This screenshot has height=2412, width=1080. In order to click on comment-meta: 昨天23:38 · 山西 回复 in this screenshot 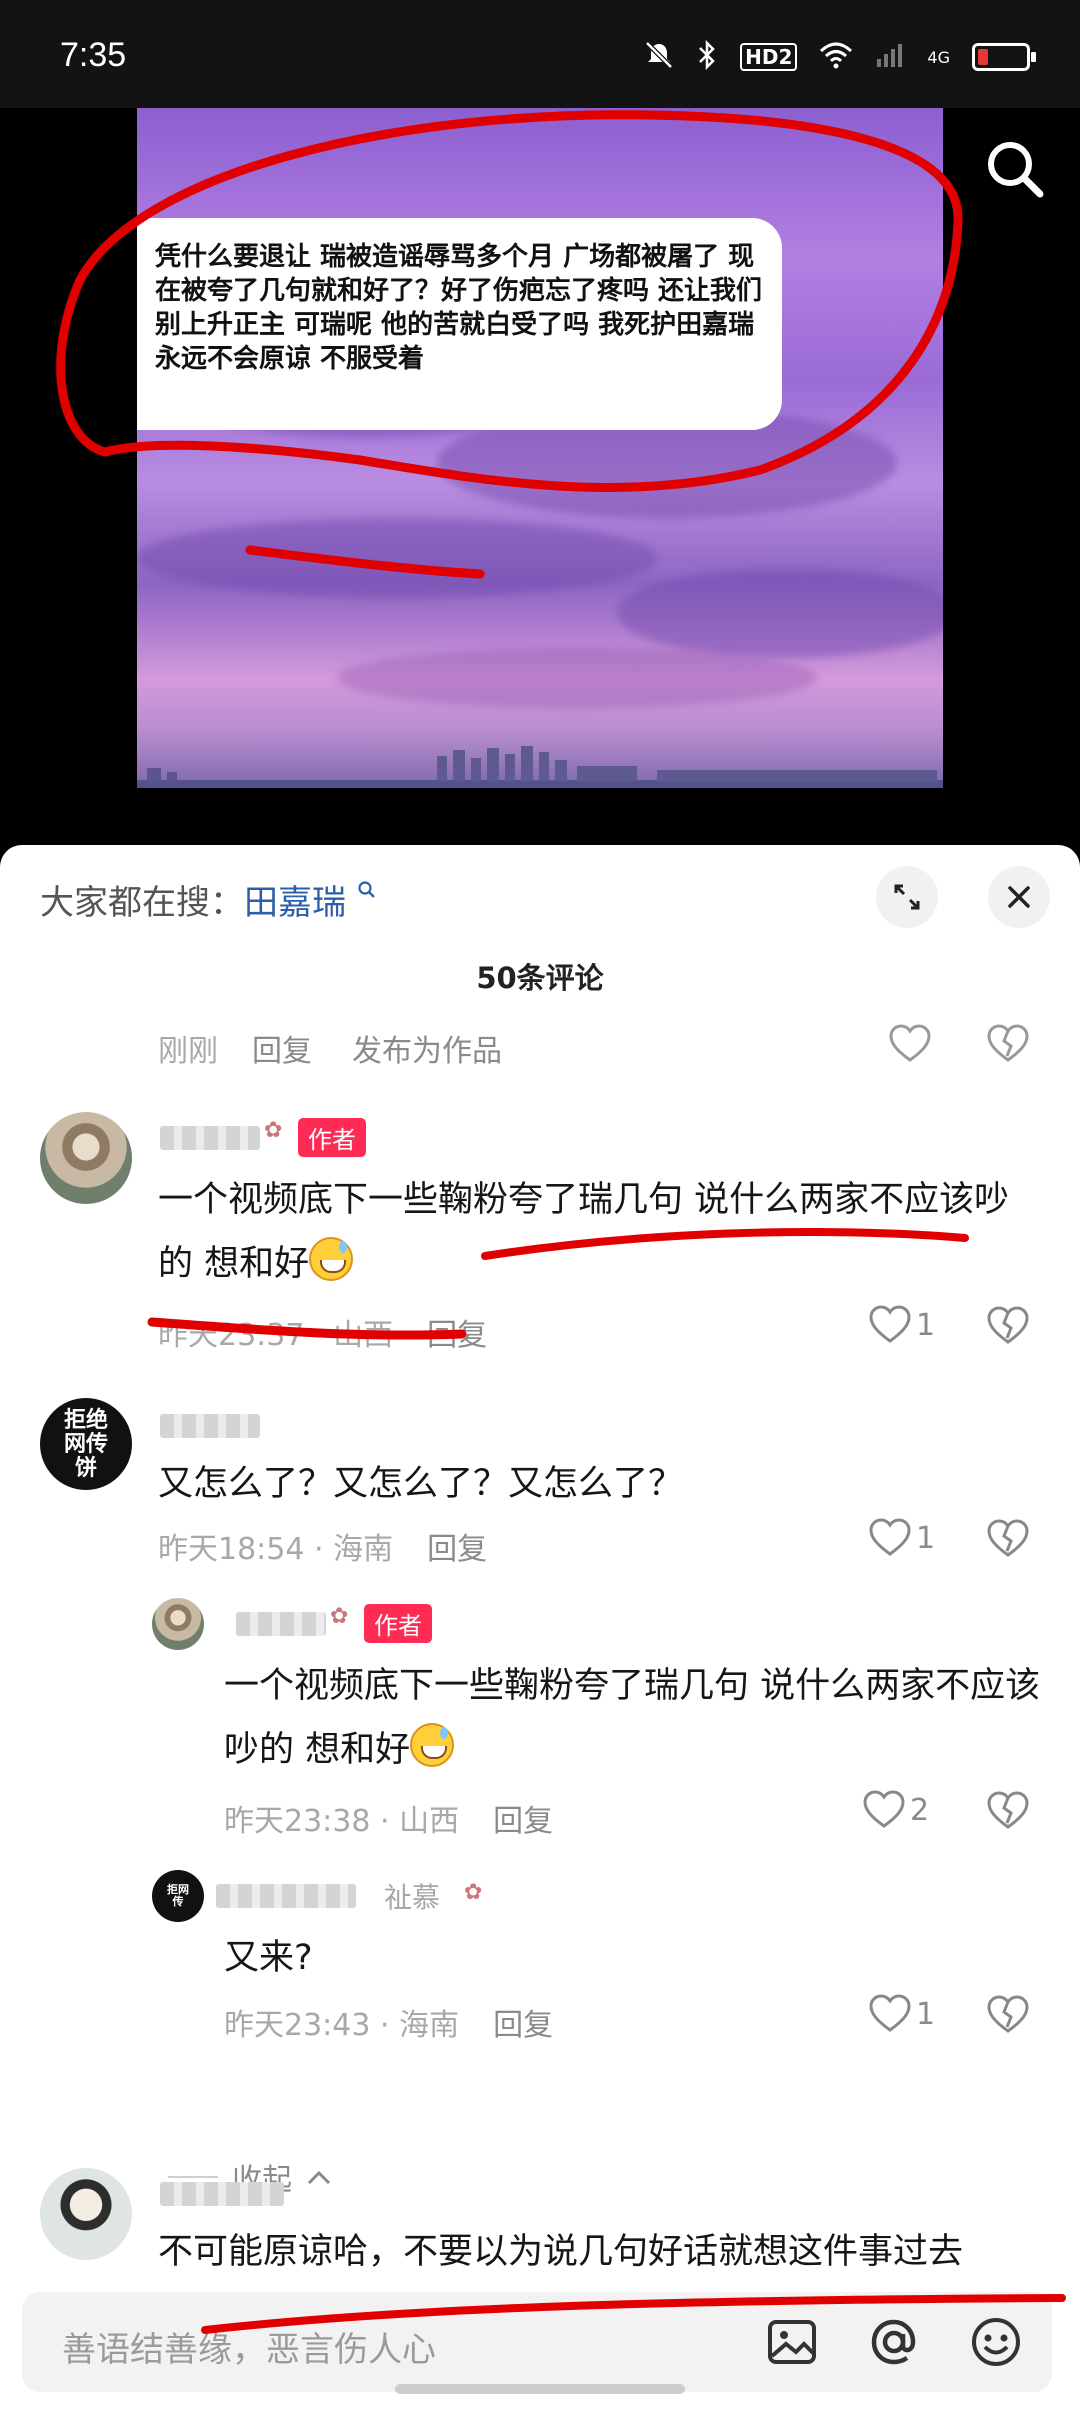, I will do `click(388, 1818)`.